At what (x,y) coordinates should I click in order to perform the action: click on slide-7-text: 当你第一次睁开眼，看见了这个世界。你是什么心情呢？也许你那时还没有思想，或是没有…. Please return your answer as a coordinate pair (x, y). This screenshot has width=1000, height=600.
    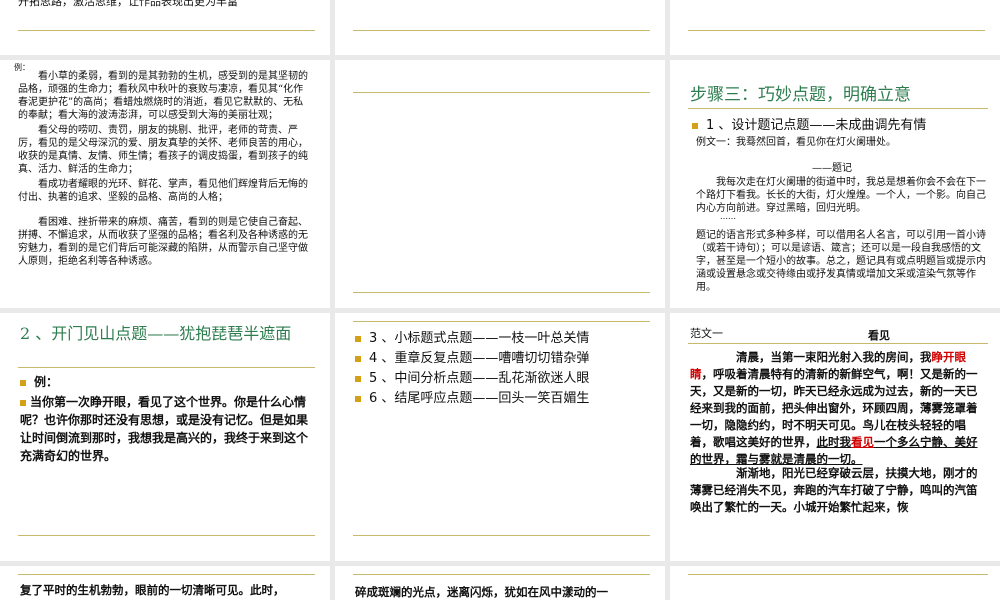
    Looking at the image, I should click on (164, 429).